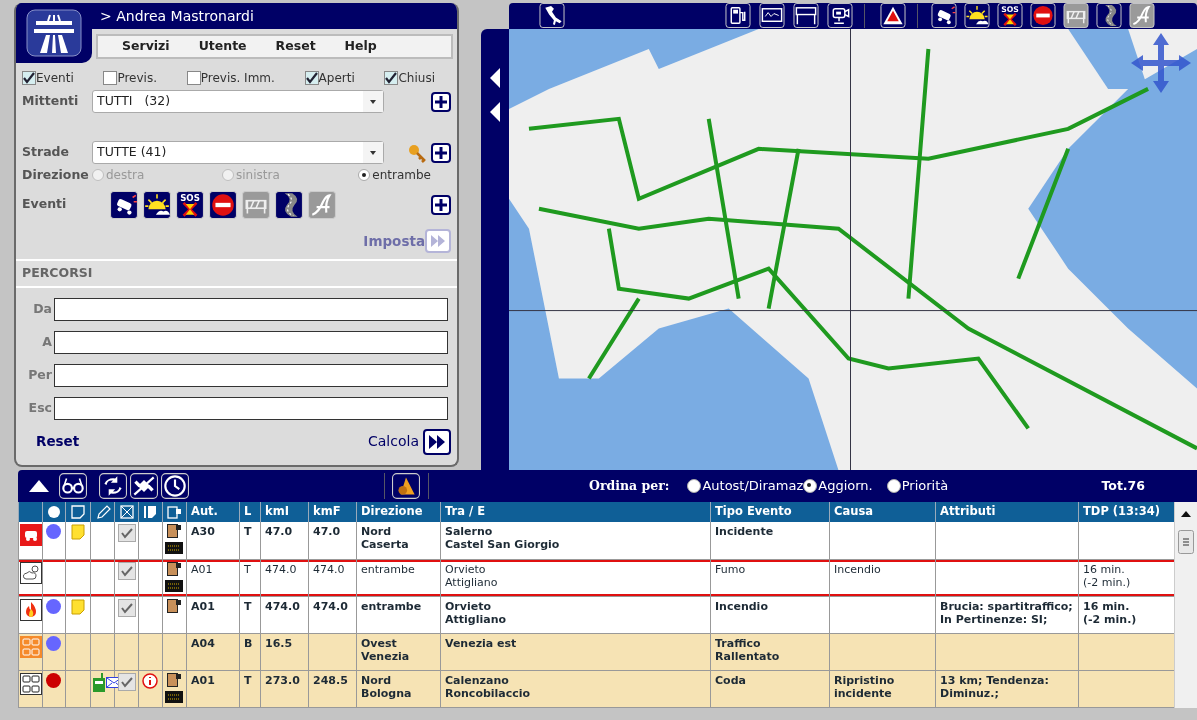 Image resolution: width=1197 pixels, height=720 pixels. Describe the element at coordinates (770, 651) in the screenshot. I see `table-cell: Traffico Rallentato` at that location.